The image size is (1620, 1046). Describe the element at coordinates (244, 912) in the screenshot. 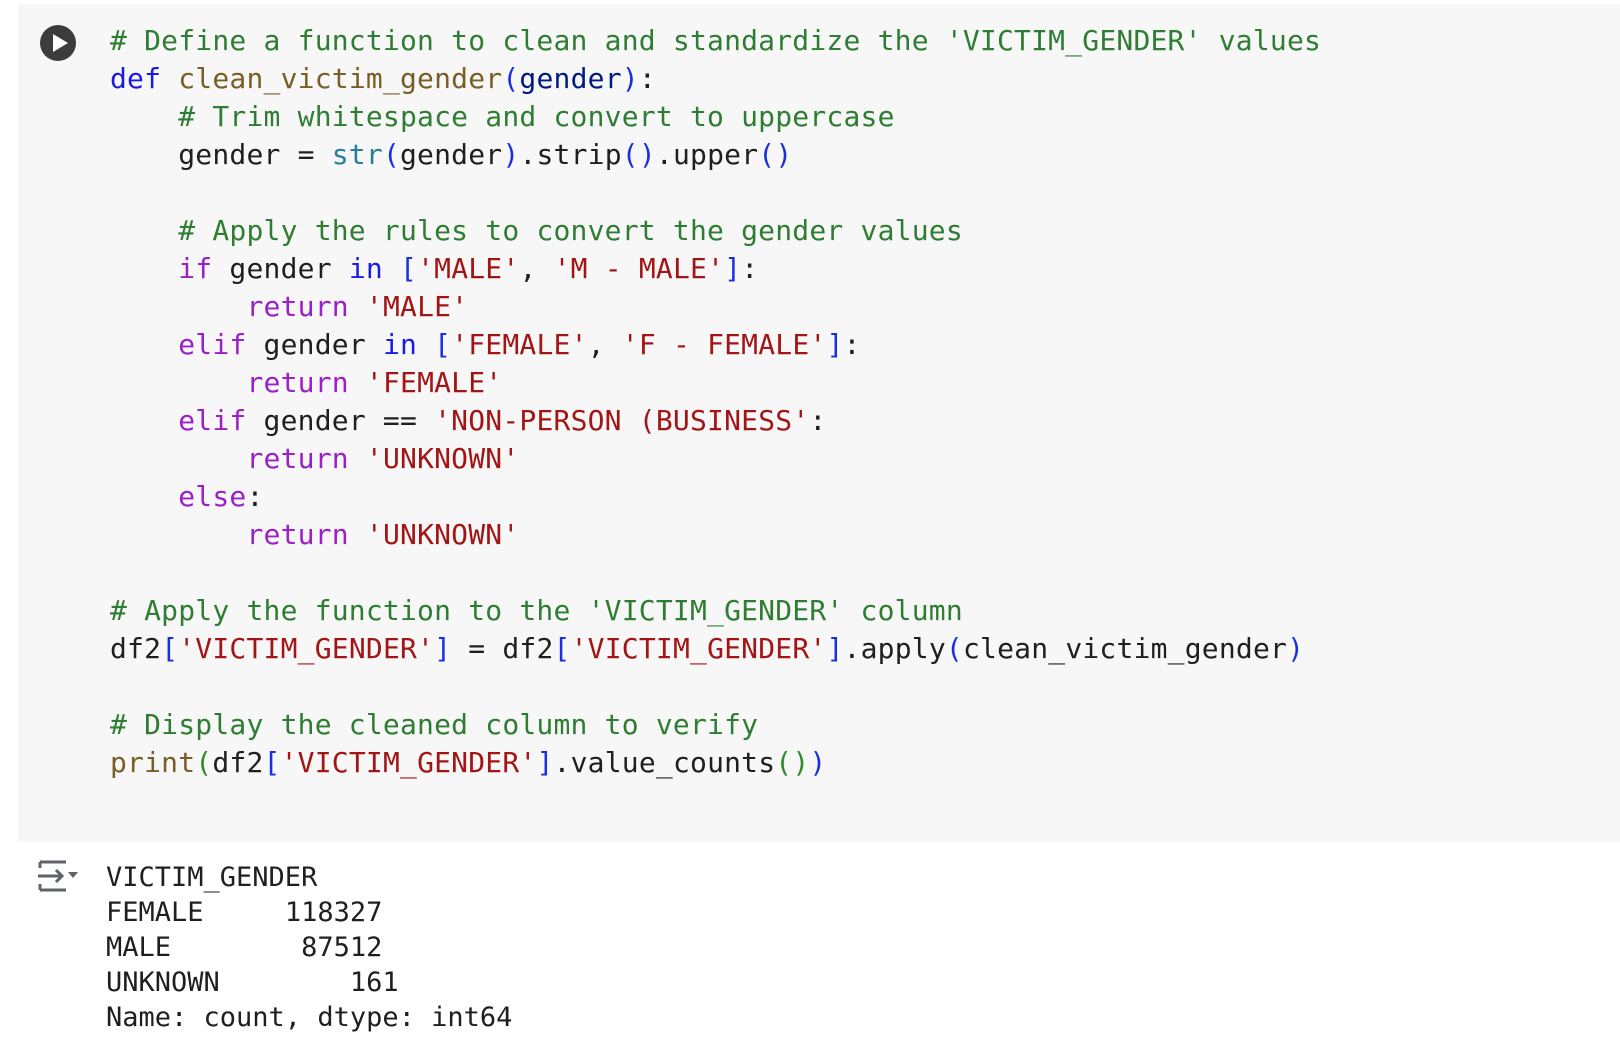

I see `output-row: FEMALE 118327` at that location.